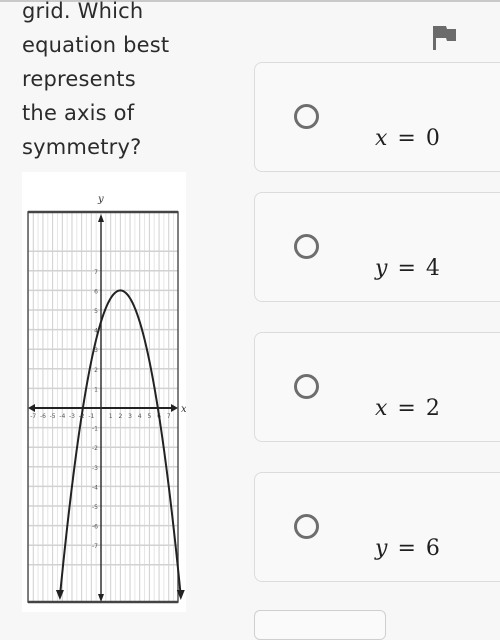 This screenshot has height=640, width=500. What do you see at coordinates (169, 416) in the screenshot?
I see `x-tick-label: 7` at bounding box center [169, 416].